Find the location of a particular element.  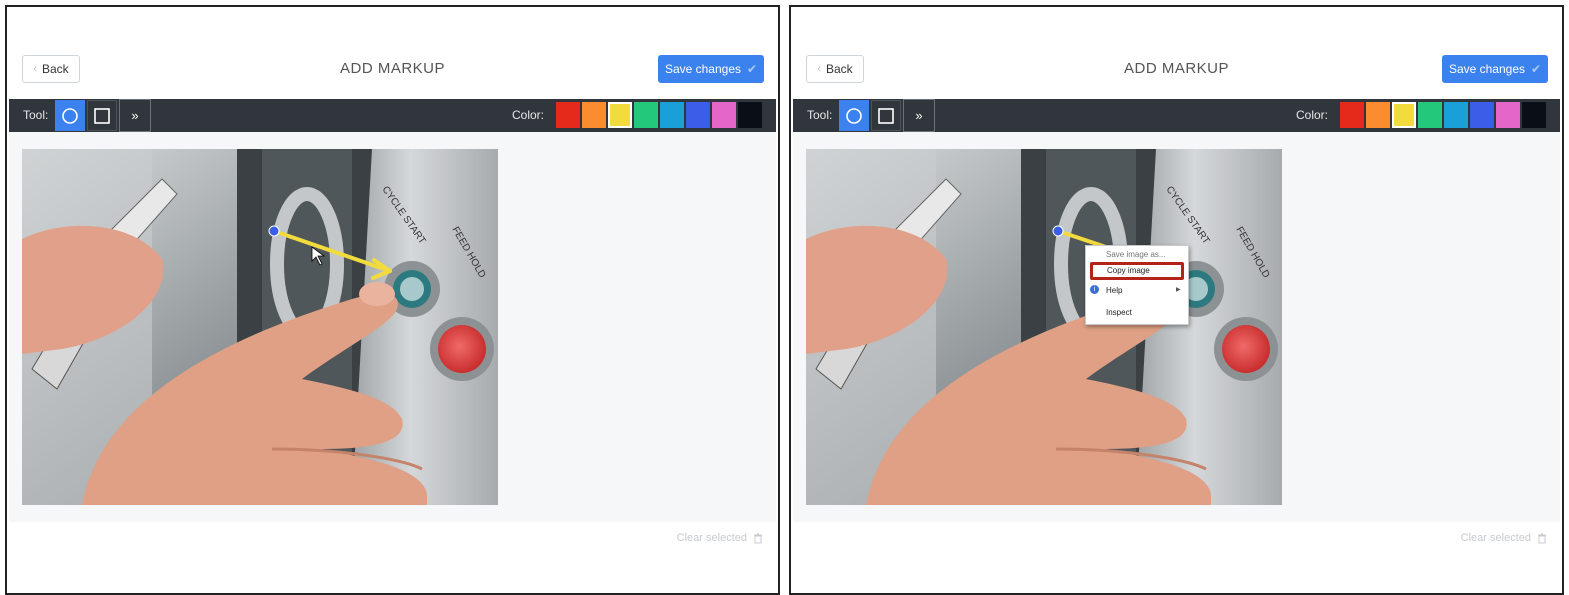

context-menu-copy-image: Copy image is located at coordinates (1137, 271).